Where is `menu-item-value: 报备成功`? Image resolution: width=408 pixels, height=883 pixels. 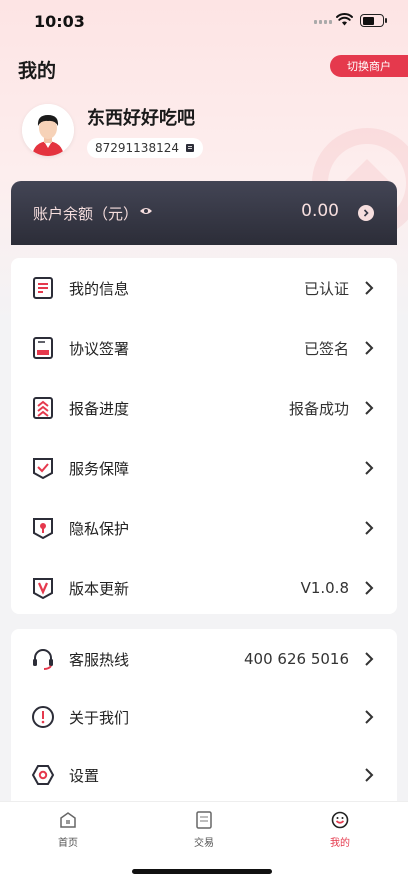 menu-item-value: 报备成功 is located at coordinates (318, 408).